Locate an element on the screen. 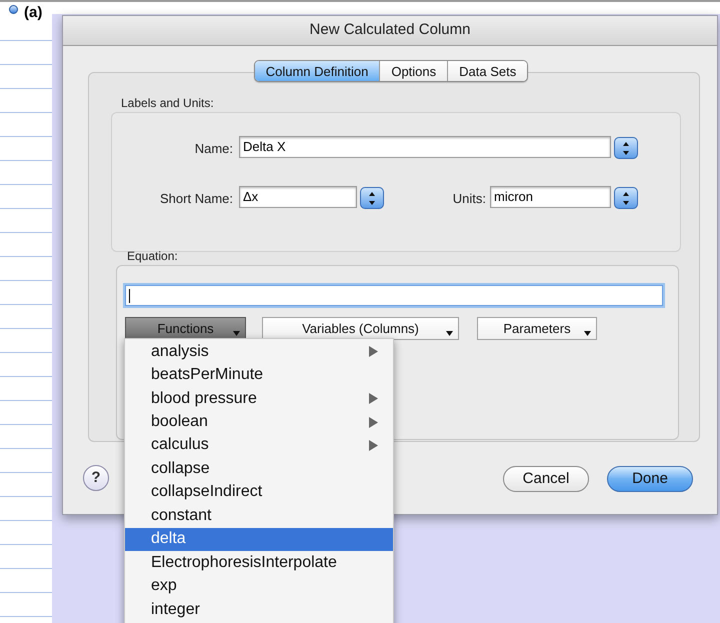  section-label: Labels and Units: is located at coordinates (167, 103).